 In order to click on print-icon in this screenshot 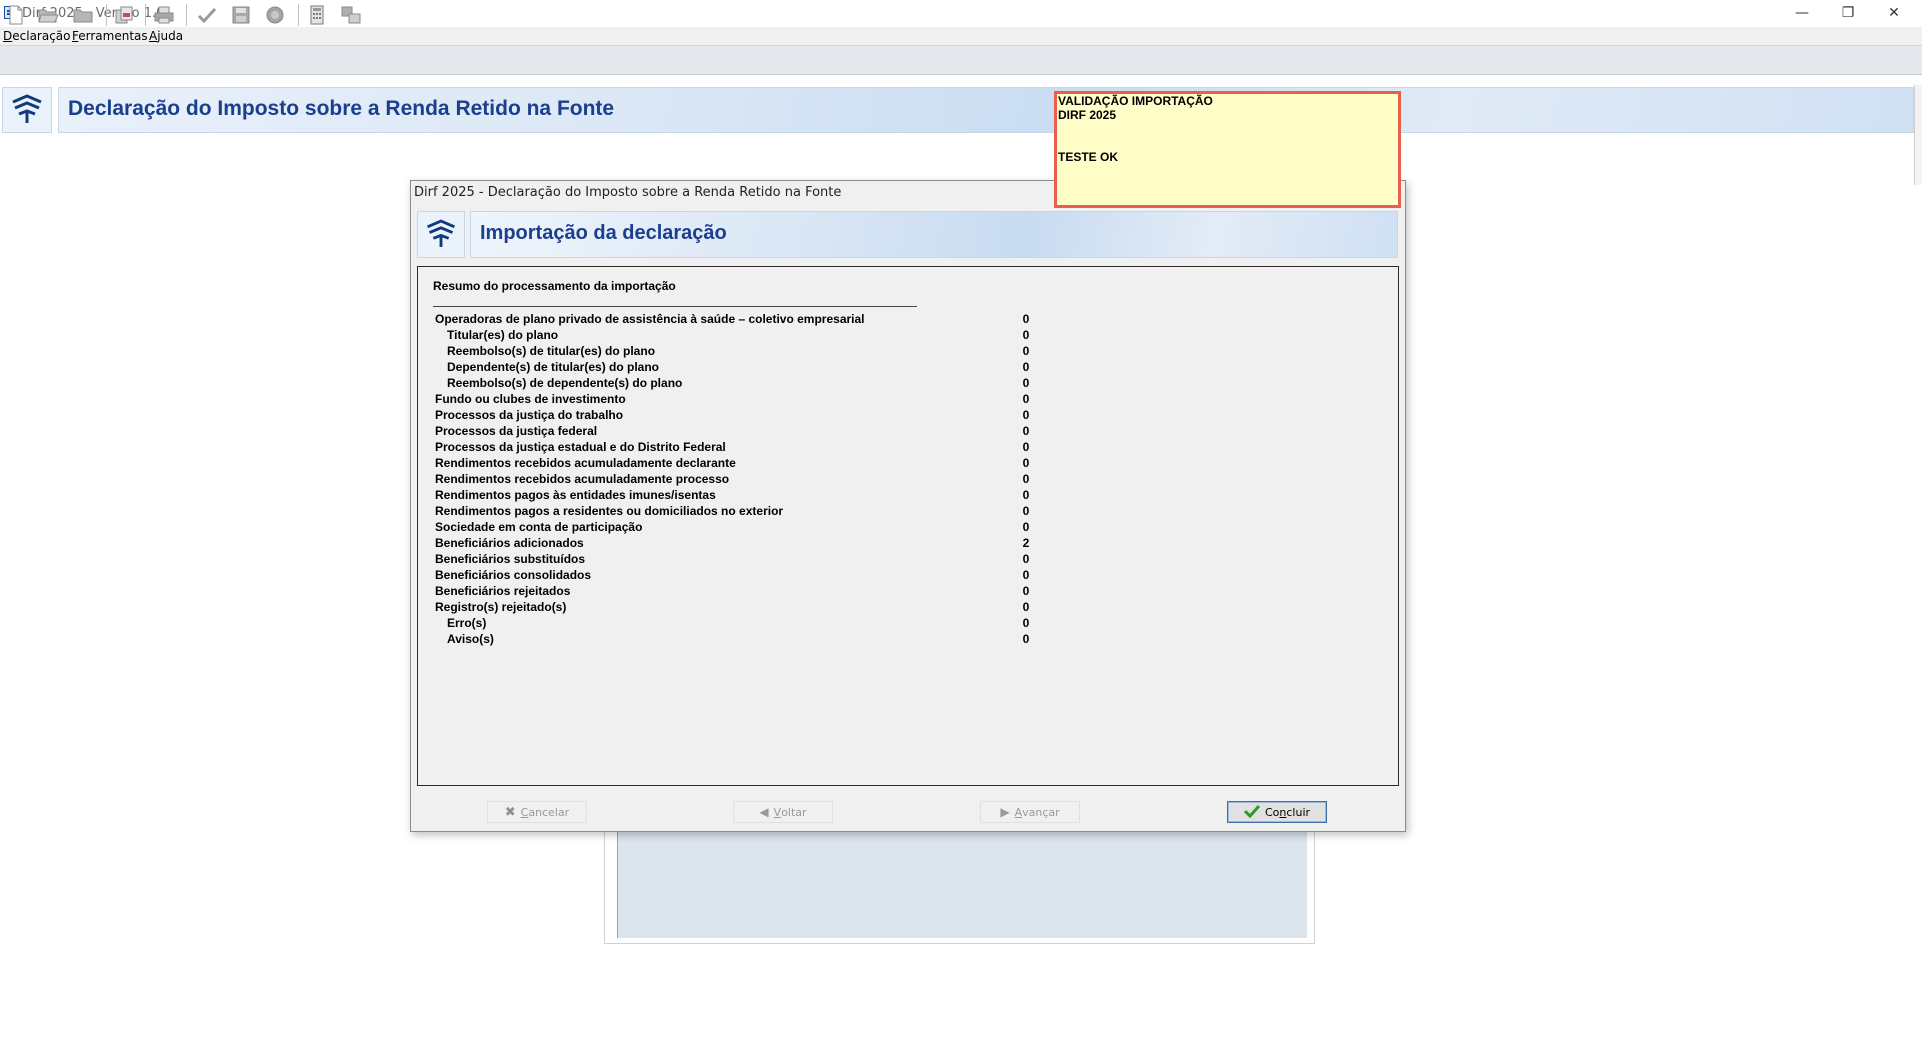, I will do `click(164, 15)`.